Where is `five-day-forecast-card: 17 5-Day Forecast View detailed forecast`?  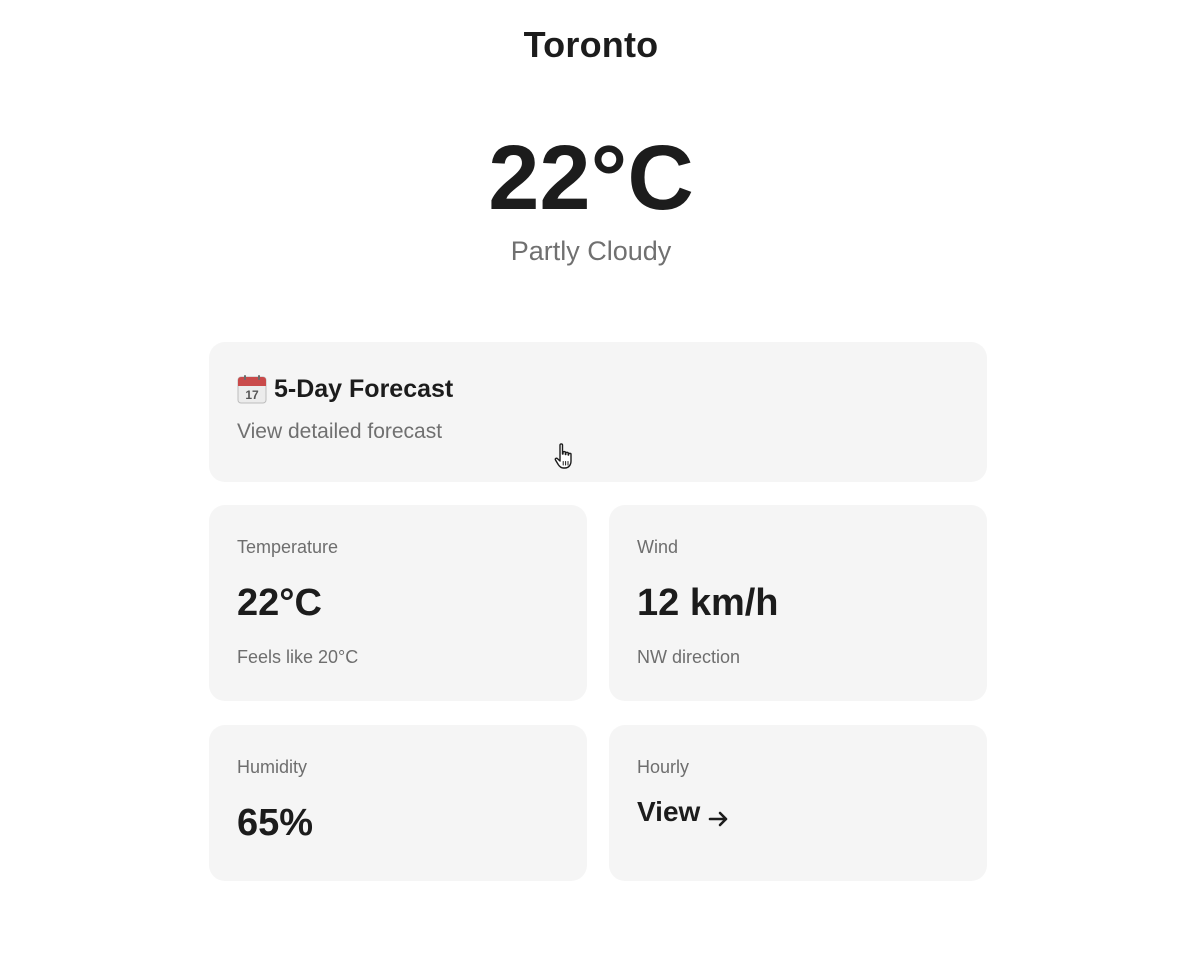
five-day-forecast-card: 17 5-Day Forecast View detailed forecast is located at coordinates (598, 412).